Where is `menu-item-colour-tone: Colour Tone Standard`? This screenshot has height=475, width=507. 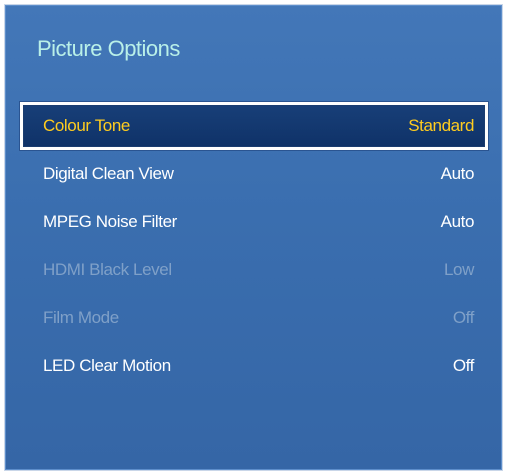 menu-item-colour-tone: Colour Tone Standard is located at coordinates (254, 126).